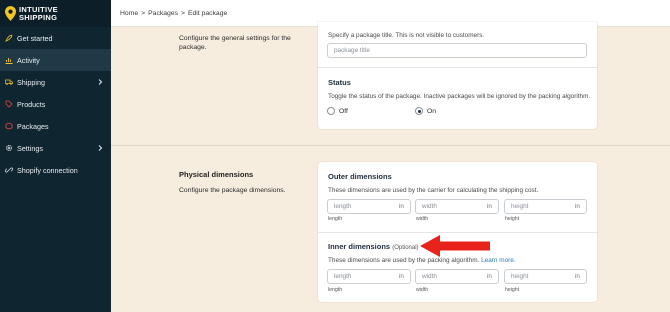 The width and height of the screenshot is (670, 312). Describe the element at coordinates (55, 60) in the screenshot. I see `sidebar-item-activity: Activity` at that location.